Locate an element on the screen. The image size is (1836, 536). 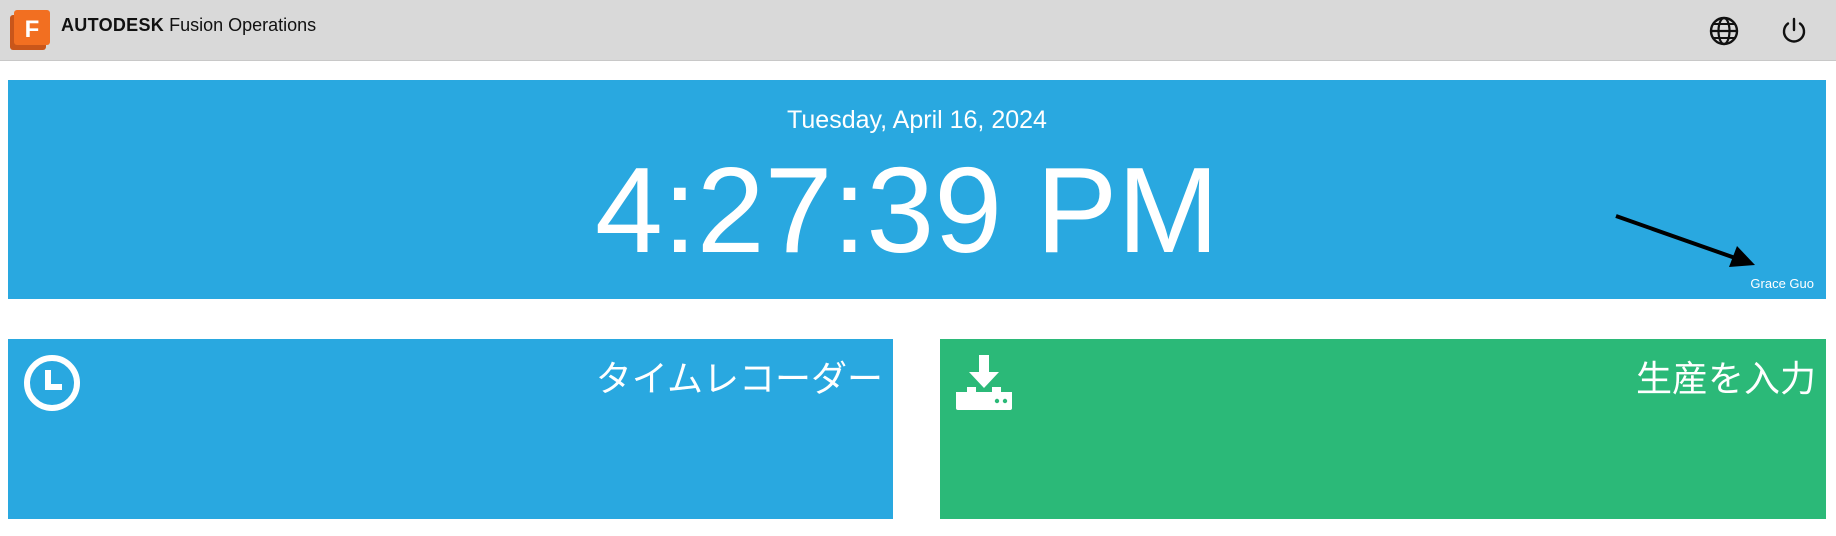
current-date: Tuesday, April 16, 2024 is located at coordinates (917, 120).